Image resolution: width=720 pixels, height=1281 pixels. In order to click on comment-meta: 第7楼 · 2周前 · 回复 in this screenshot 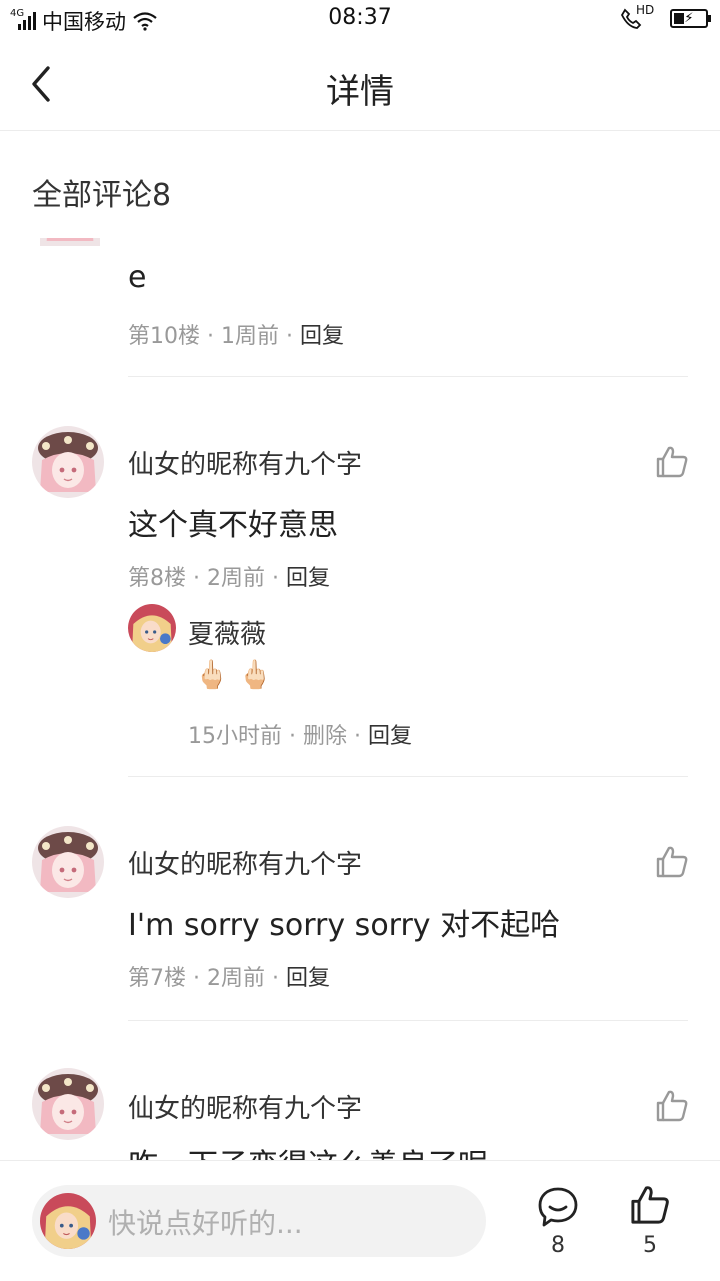, I will do `click(229, 978)`.